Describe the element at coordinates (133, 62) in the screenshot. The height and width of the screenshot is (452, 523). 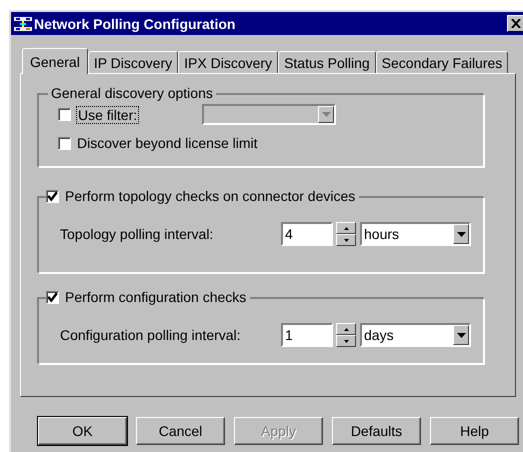
I see `tab: IP Discovery` at that location.